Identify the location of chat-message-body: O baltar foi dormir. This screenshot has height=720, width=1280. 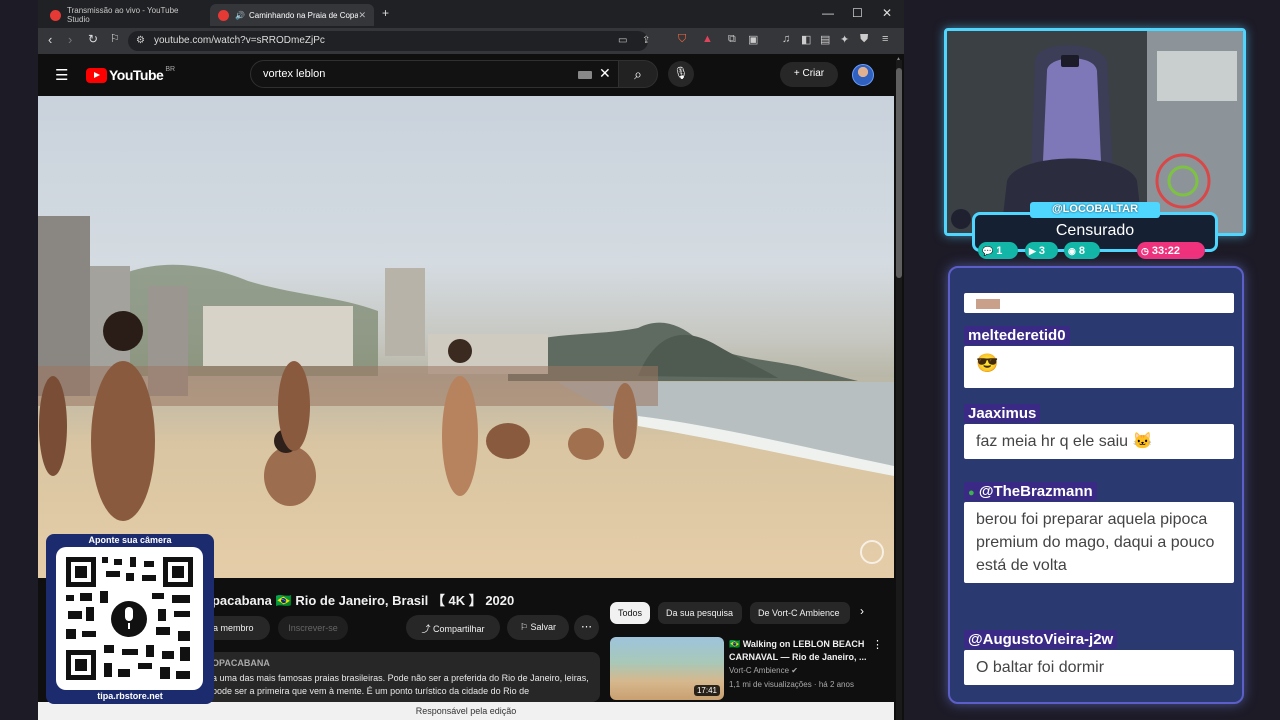
(1099, 667).